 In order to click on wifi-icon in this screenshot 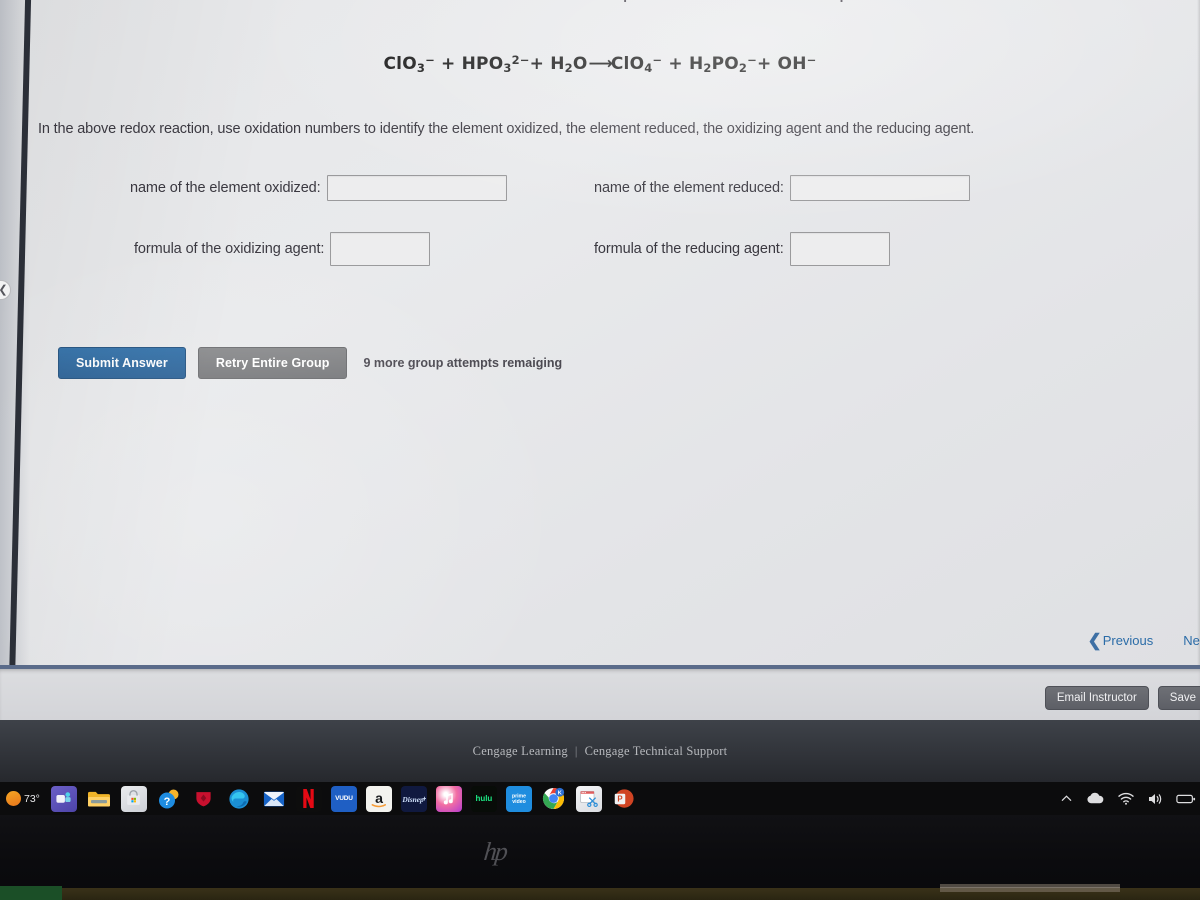, I will do `click(1126, 798)`.